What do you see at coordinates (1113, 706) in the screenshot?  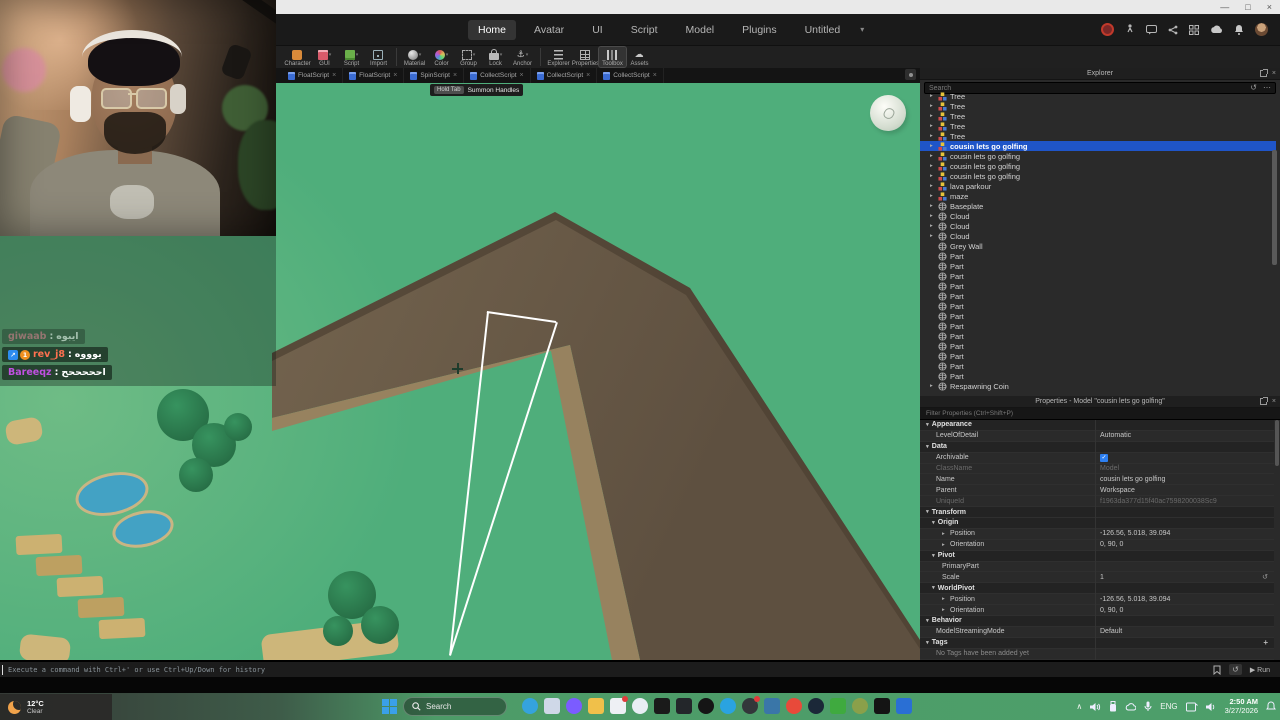 I see `usb-icon` at bounding box center [1113, 706].